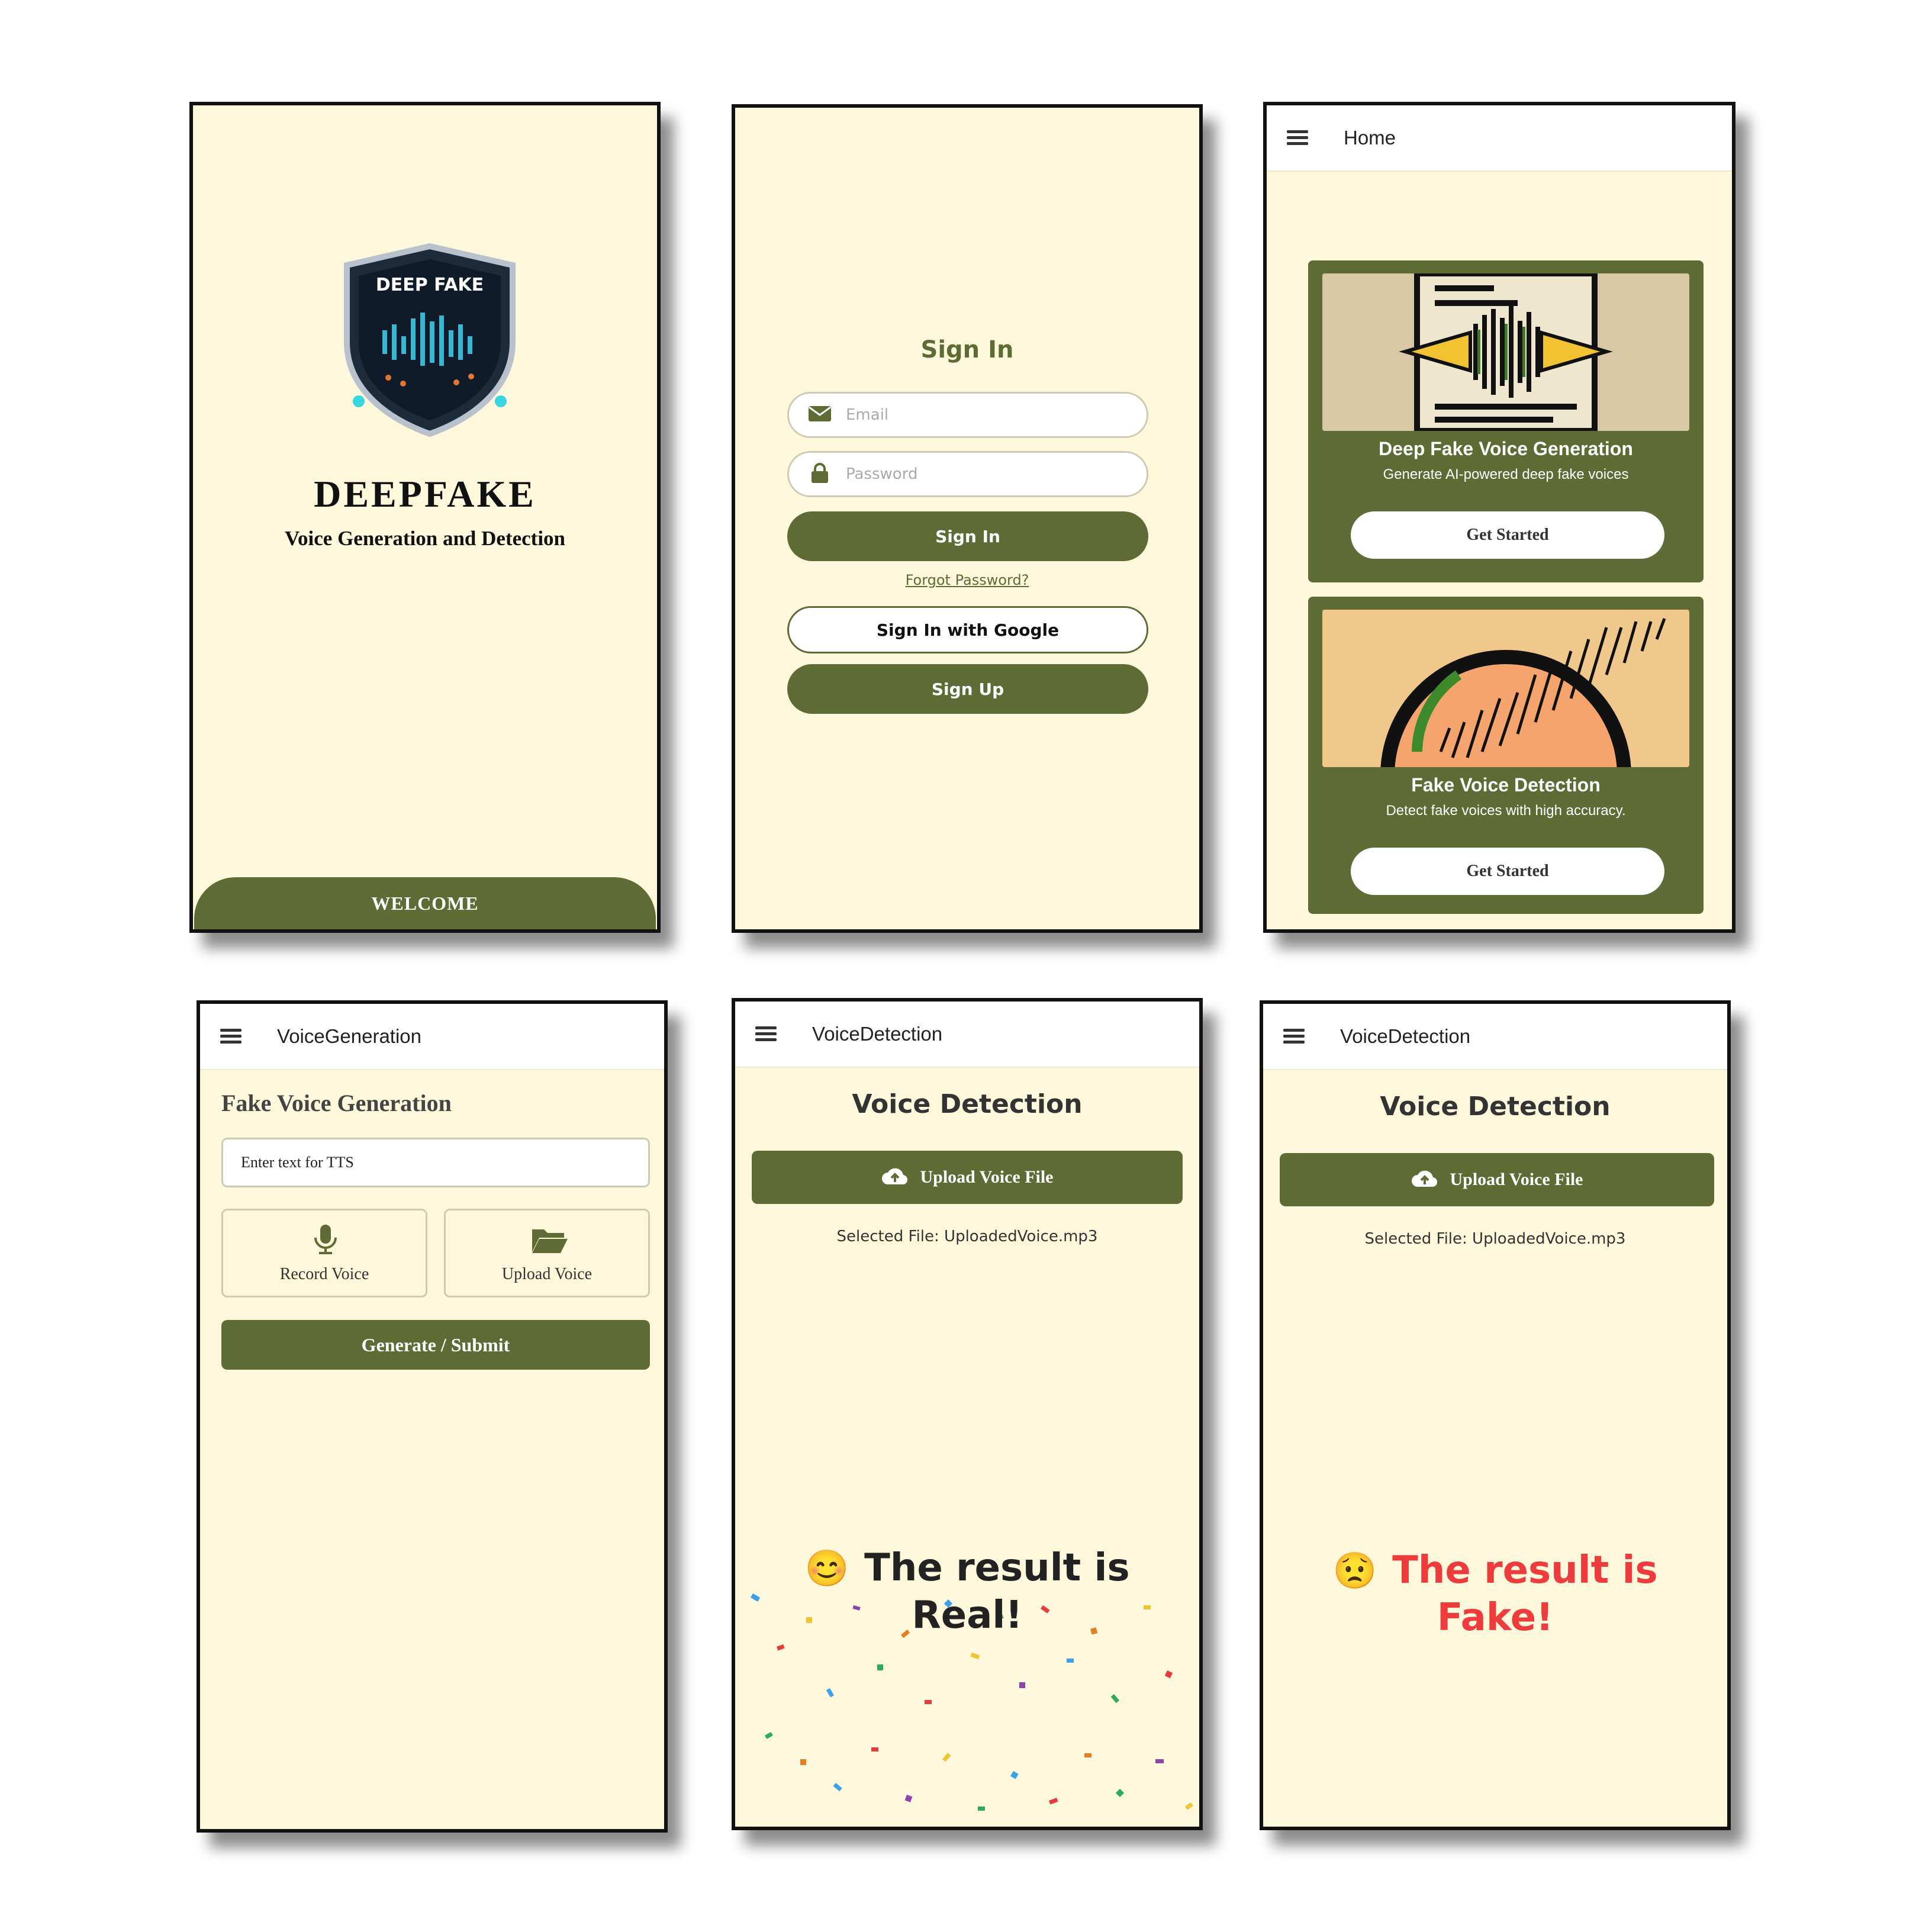 The height and width of the screenshot is (1932, 1932). I want to click on generate-submit-button: Generate / Submit, so click(436, 1345).